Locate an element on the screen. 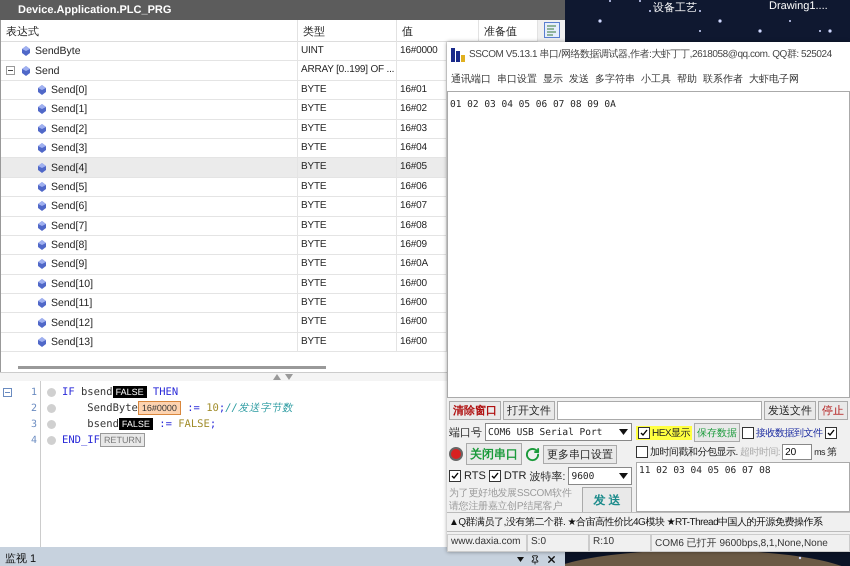 Image resolution: width=850 pixels, height=566 pixels. variable-name: Send[13] is located at coordinates (72, 342).